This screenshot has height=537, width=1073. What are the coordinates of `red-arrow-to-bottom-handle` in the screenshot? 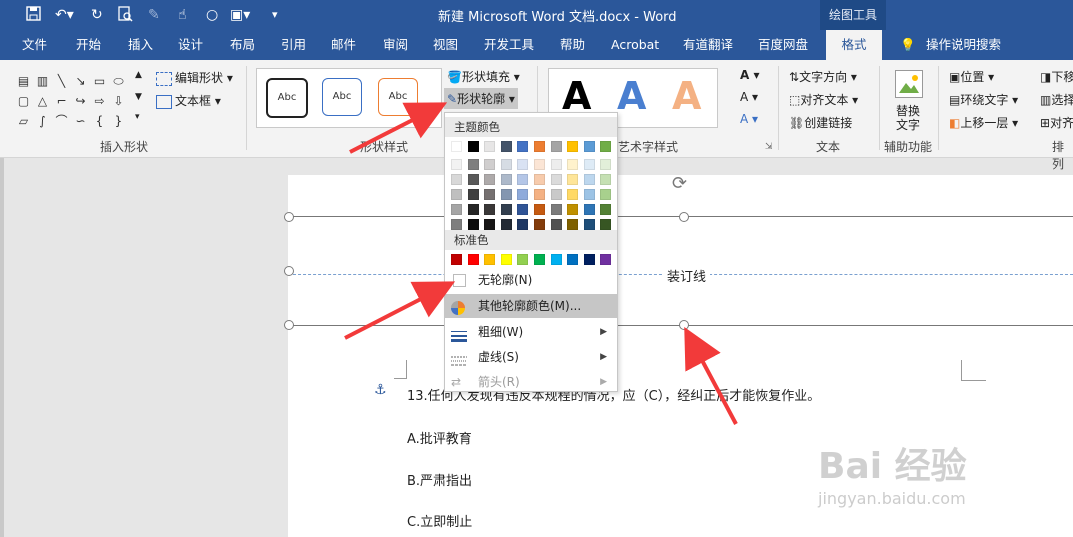 It's located at (711, 375).